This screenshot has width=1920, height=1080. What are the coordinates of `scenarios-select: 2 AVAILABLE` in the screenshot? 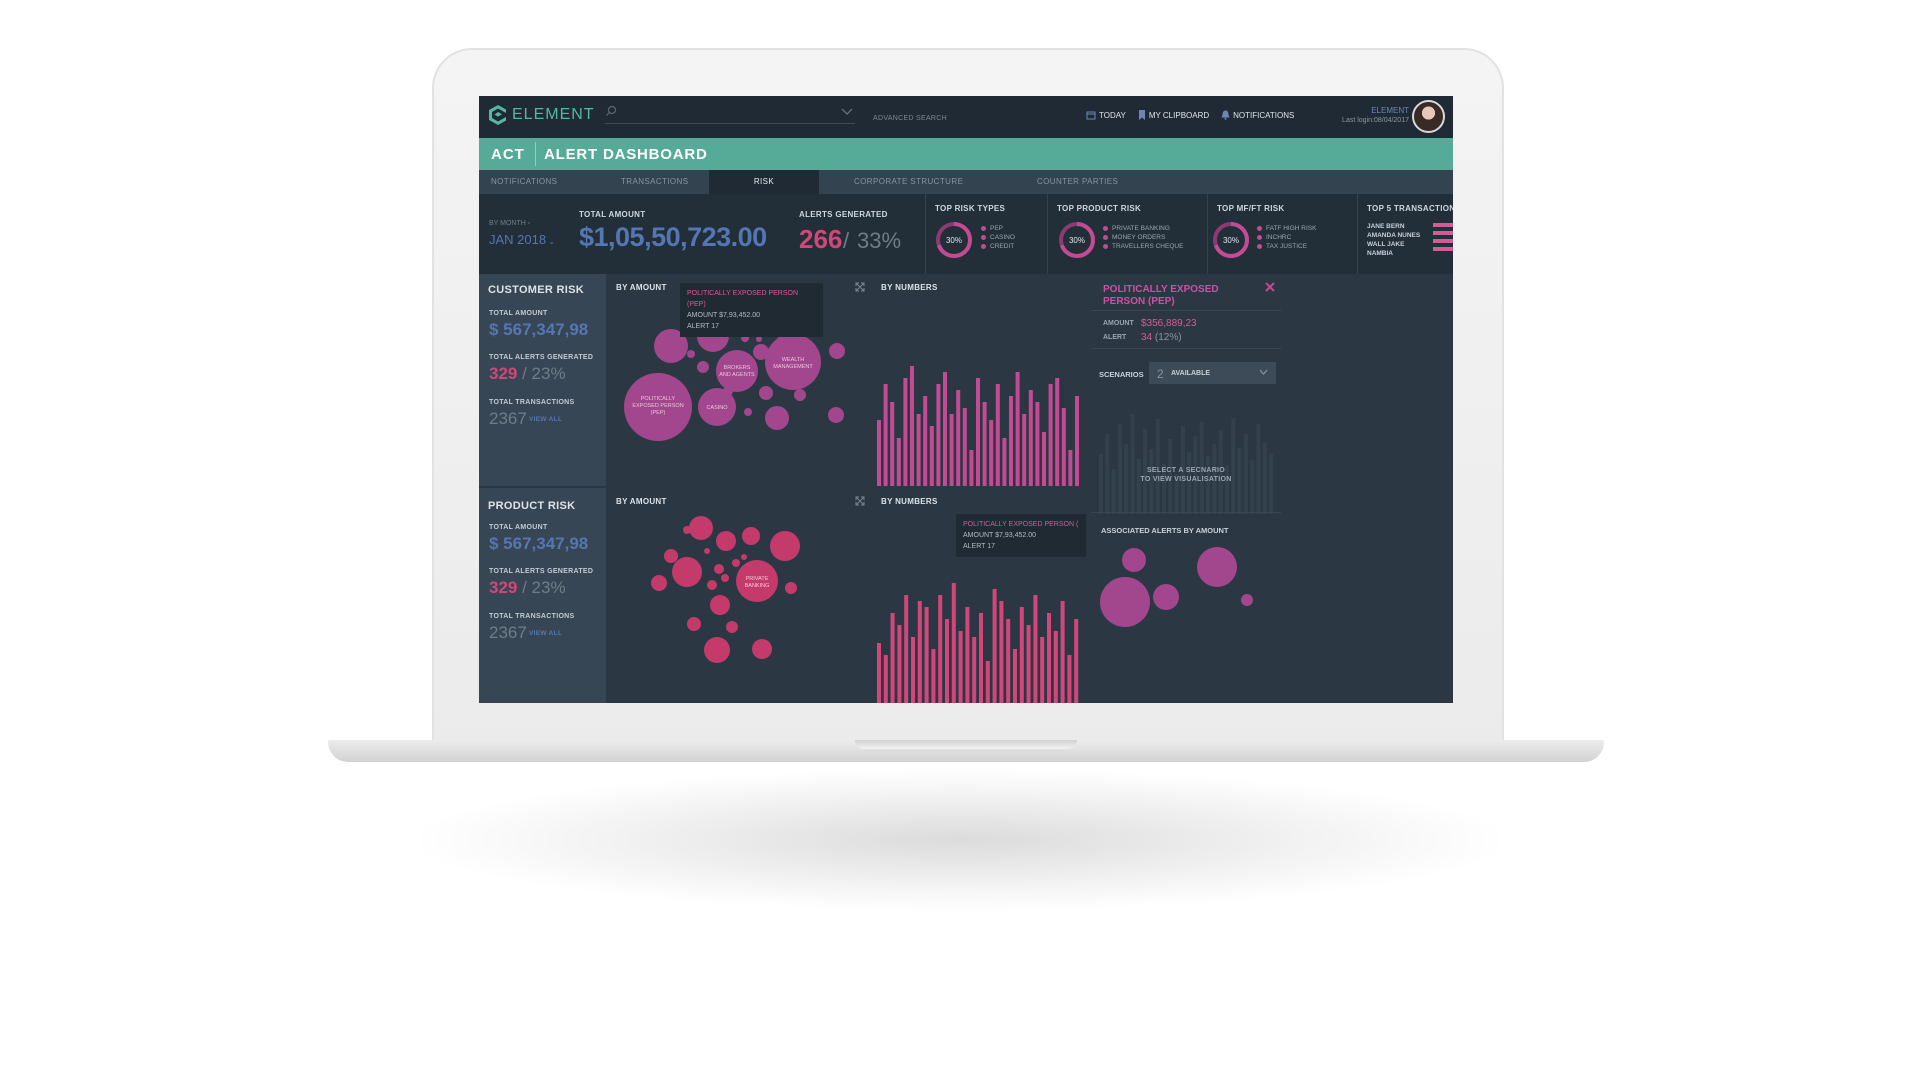 It's located at (1212, 373).